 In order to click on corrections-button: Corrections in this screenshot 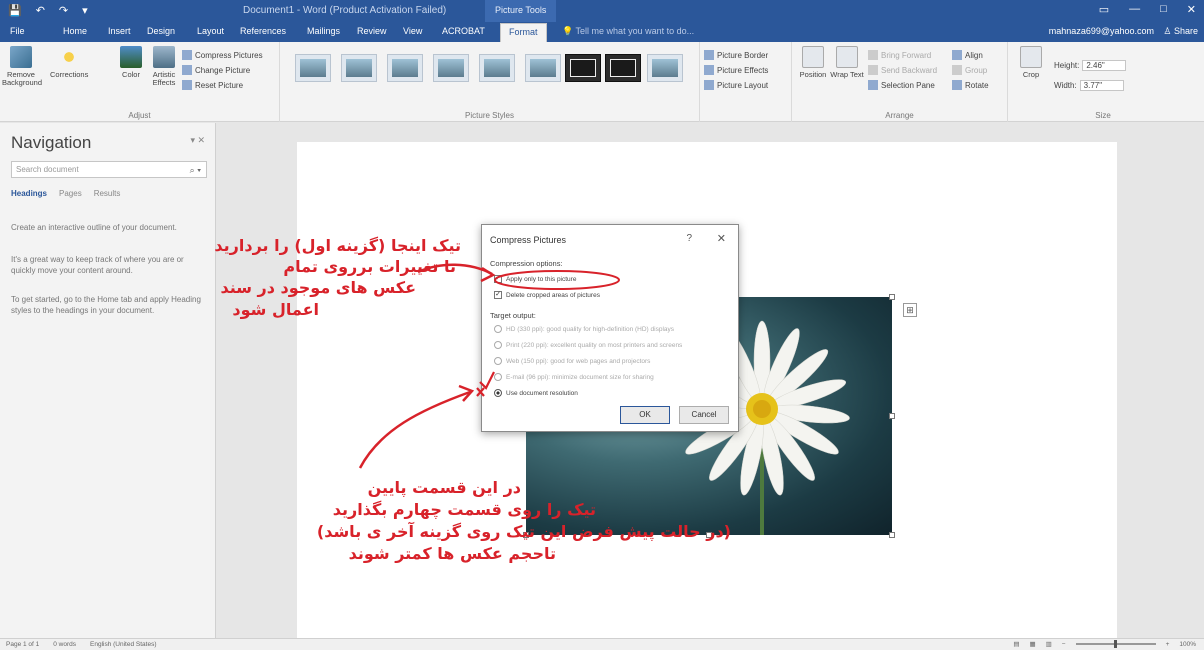, I will do `click(69, 62)`.